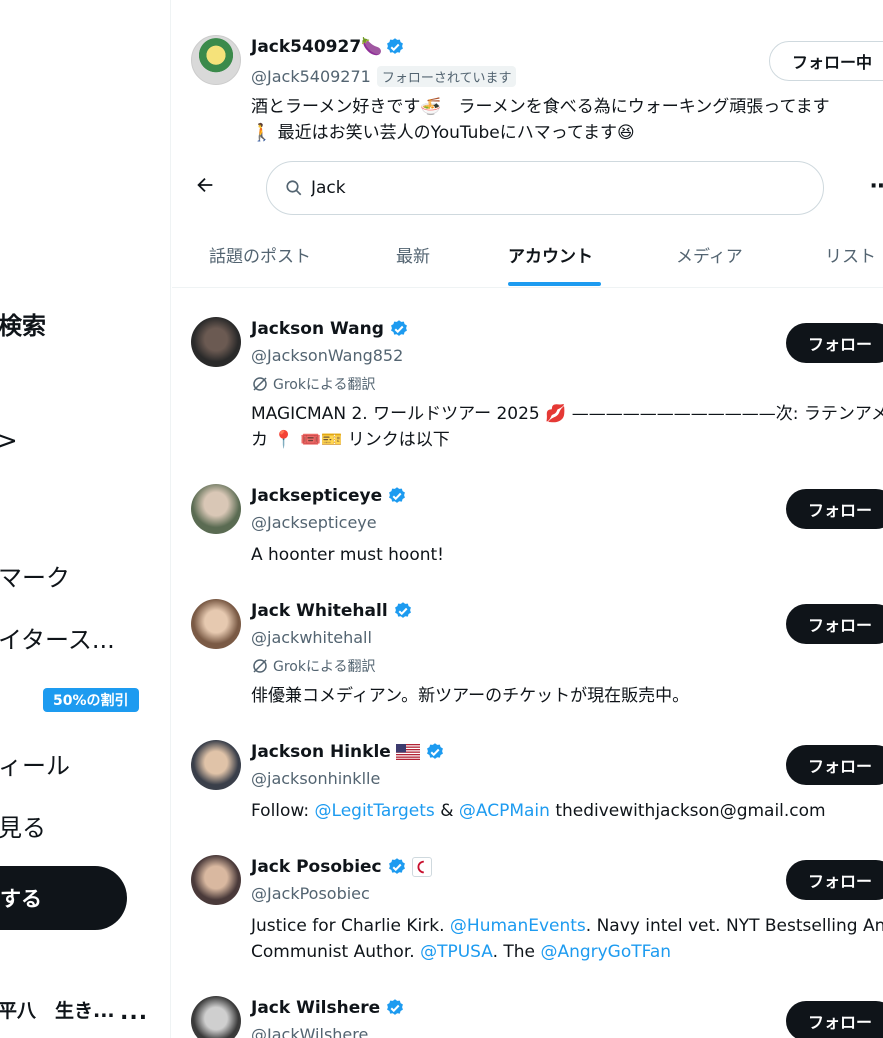 This screenshot has width=883, height=1038. I want to click on following-button: フォロー中, so click(826, 61).